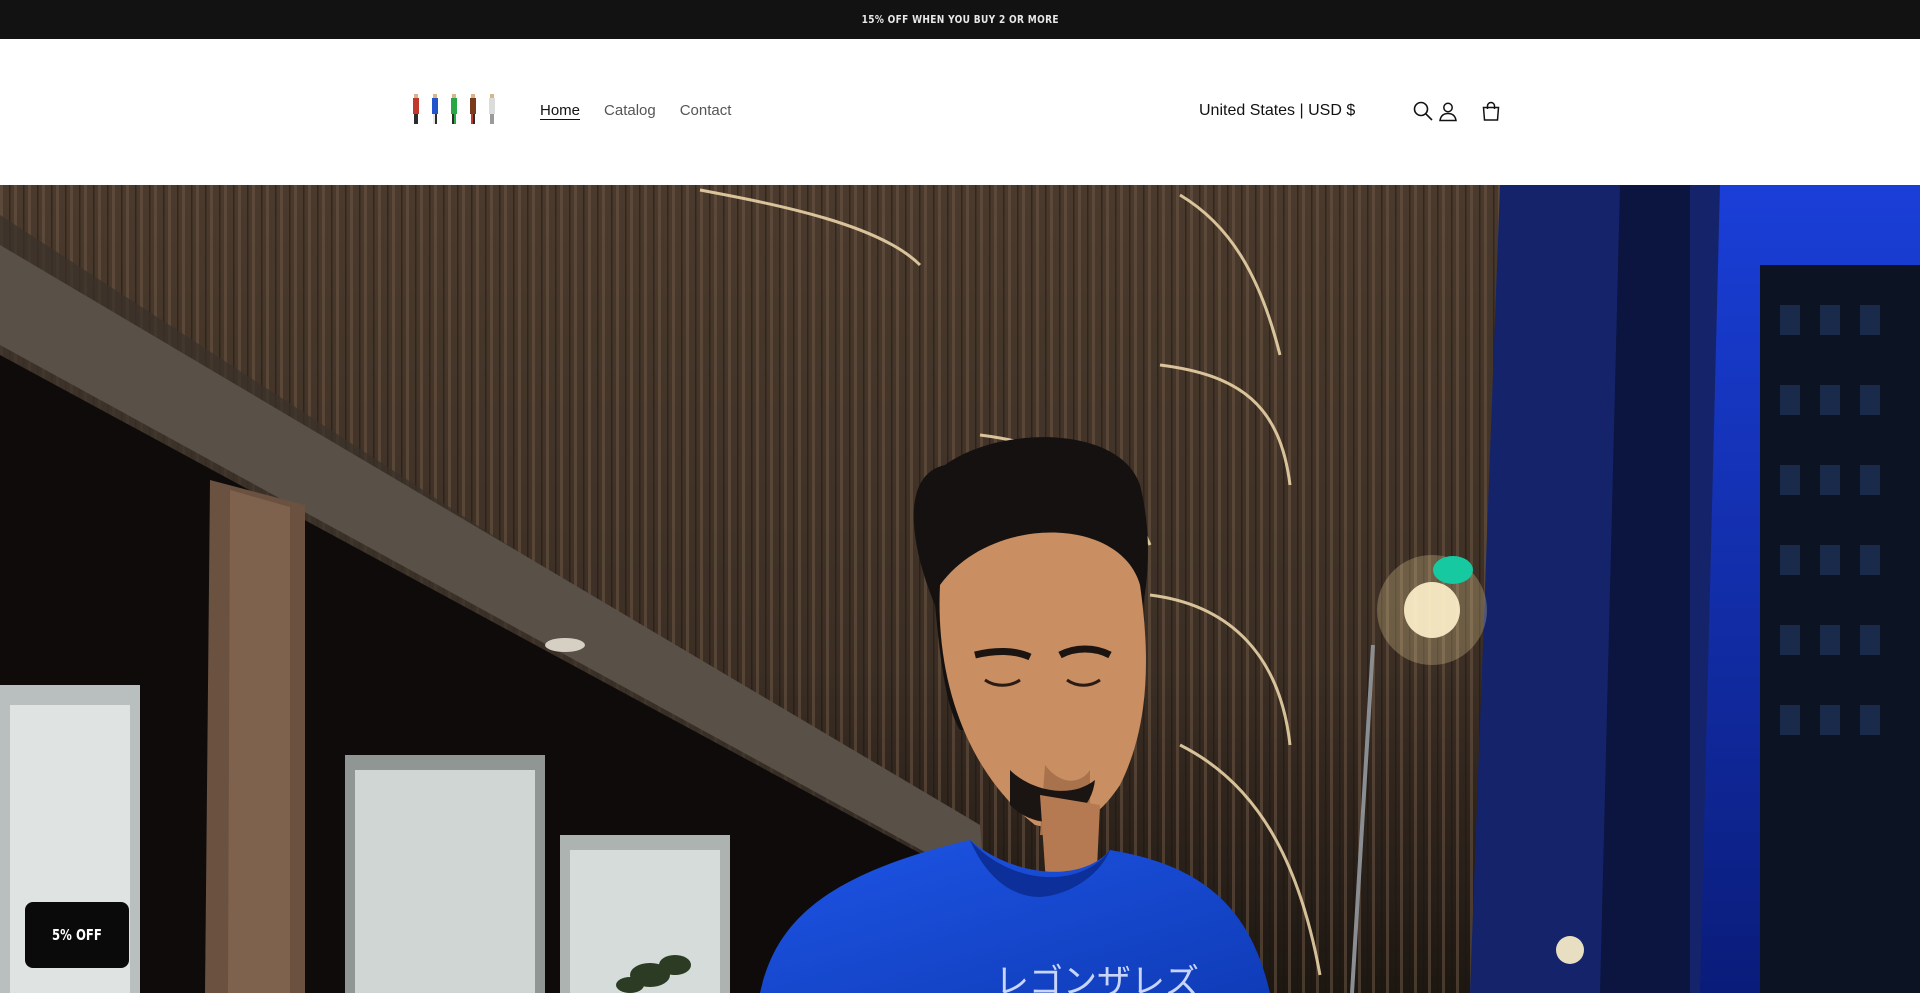 This screenshot has width=1920, height=993. Describe the element at coordinates (434, 109) in the screenshot. I see `logo-figure-blue` at that location.